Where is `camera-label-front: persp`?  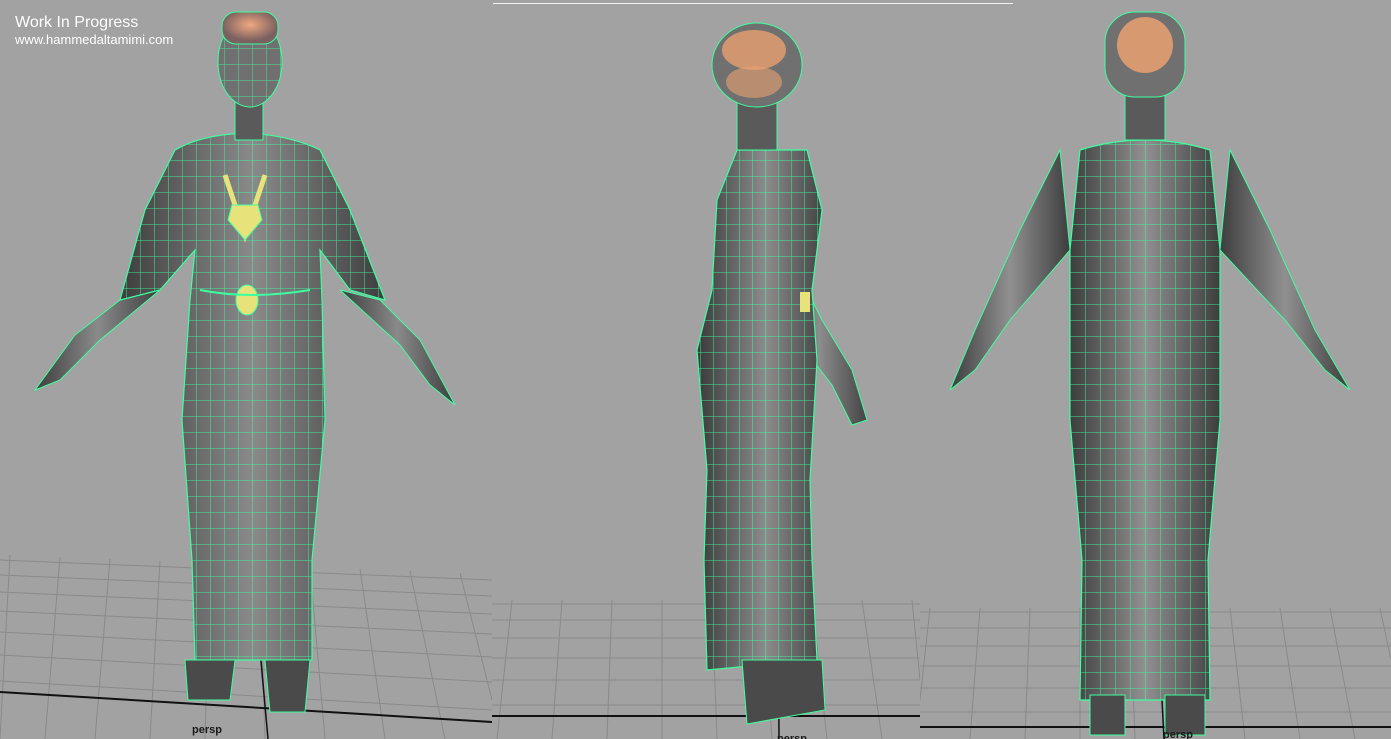 camera-label-front: persp is located at coordinates (207, 730).